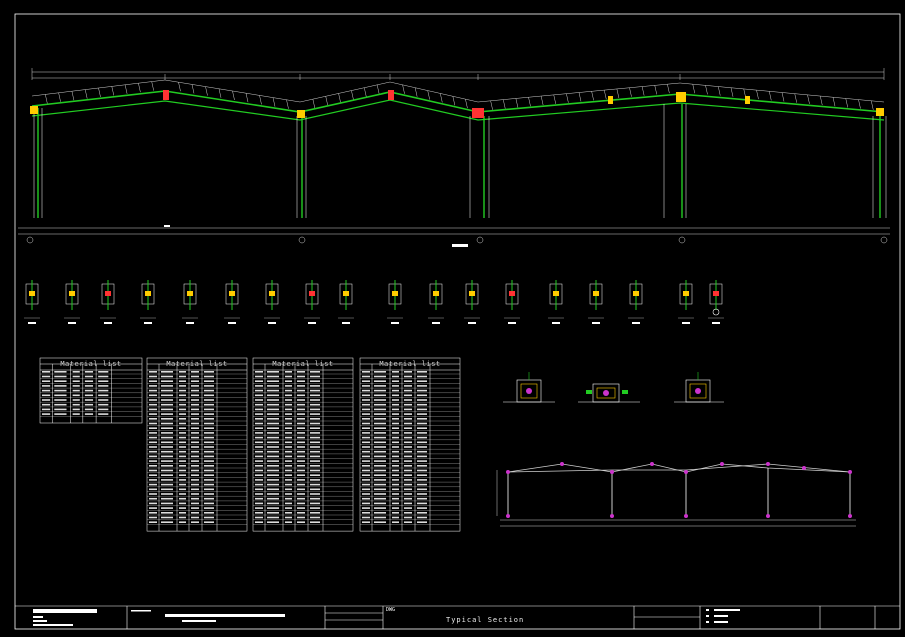 The image size is (905, 637). What do you see at coordinates (485, 620) in the screenshot?
I see `sheet-title: Typical Section` at bounding box center [485, 620].